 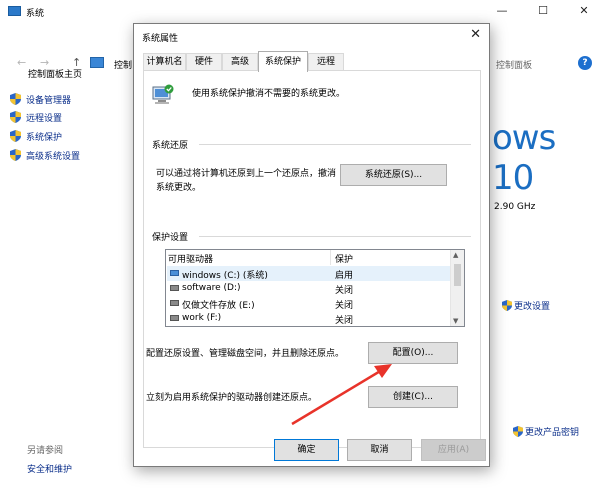 What do you see at coordinates (308, 273) in the screenshot?
I see `drive-row: windows (C:) (系统) 启用` at bounding box center [308, 273].